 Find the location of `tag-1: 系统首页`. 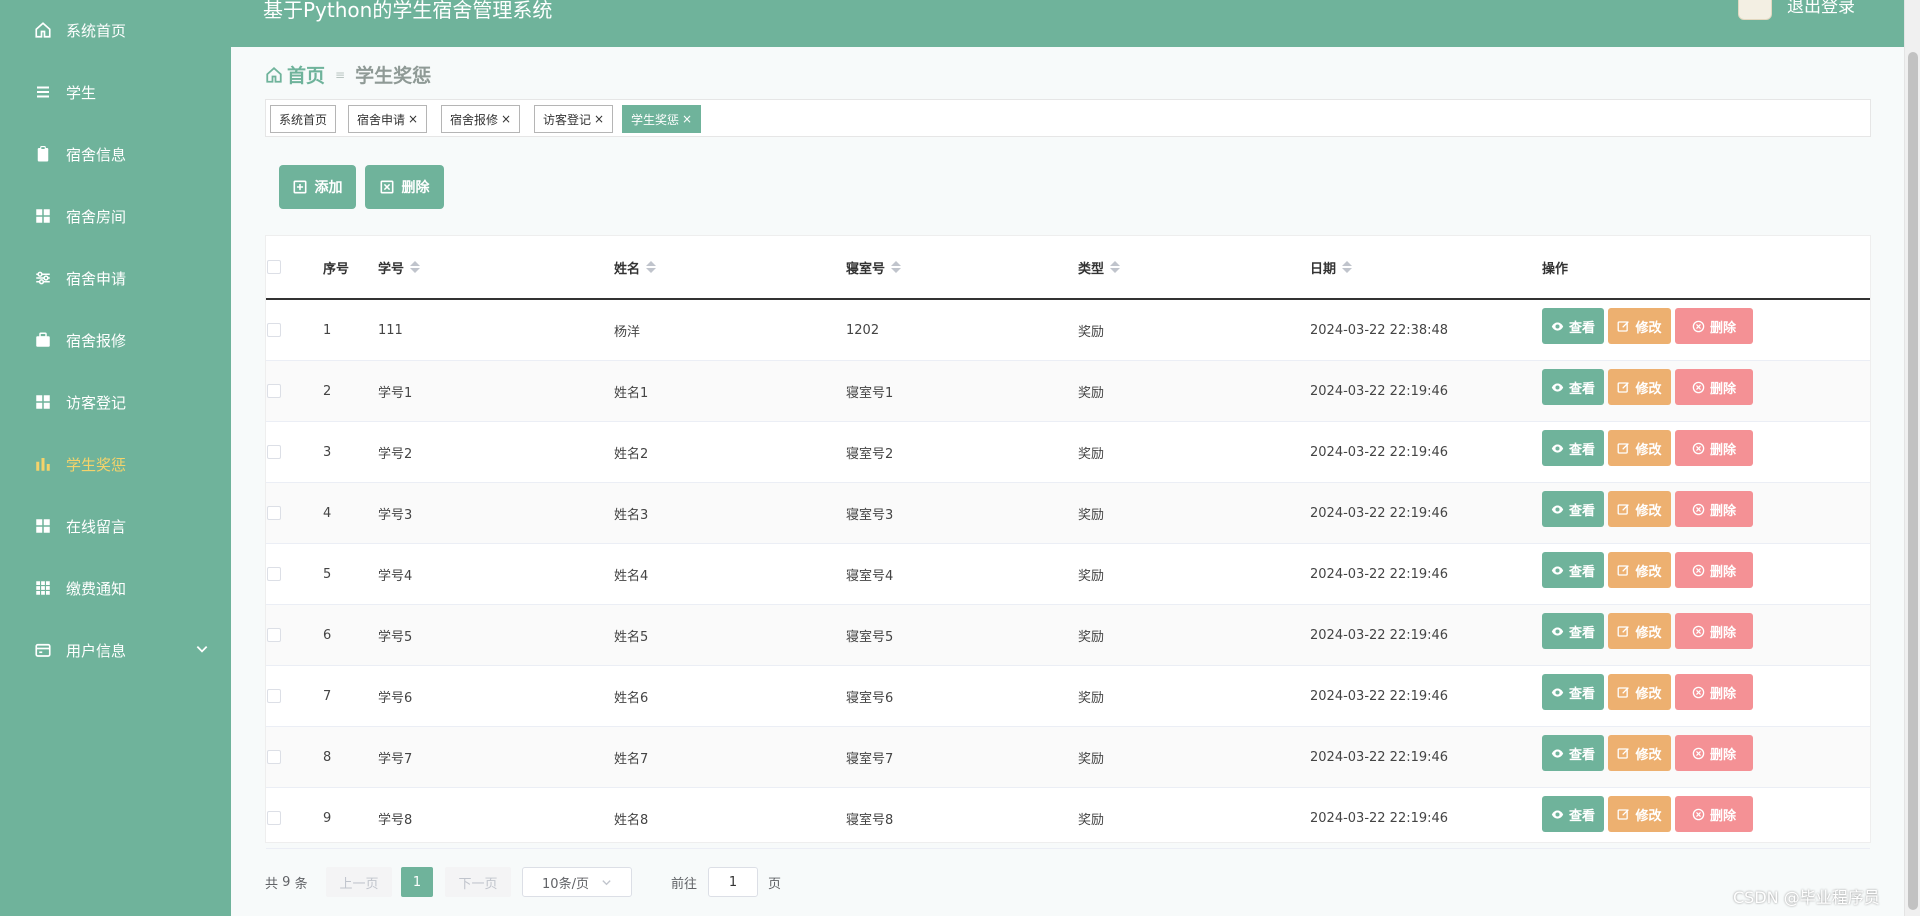

tag-1: 系统首页 is located at coordinates (303, 119).